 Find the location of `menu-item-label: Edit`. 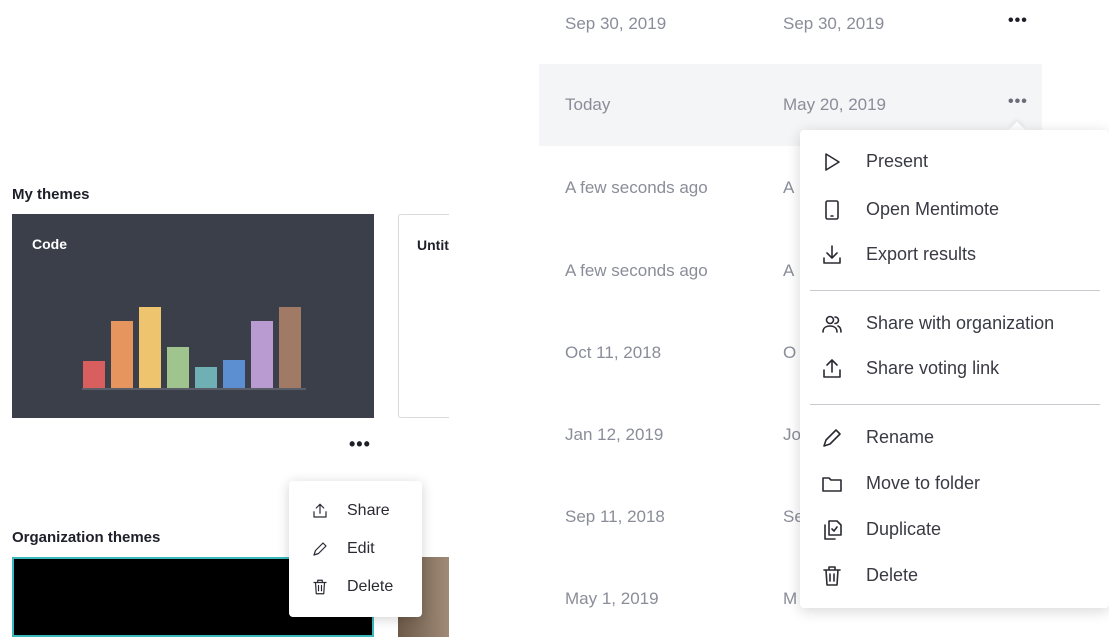

menu-item-label: Edit is located at coordinates (361, 548).